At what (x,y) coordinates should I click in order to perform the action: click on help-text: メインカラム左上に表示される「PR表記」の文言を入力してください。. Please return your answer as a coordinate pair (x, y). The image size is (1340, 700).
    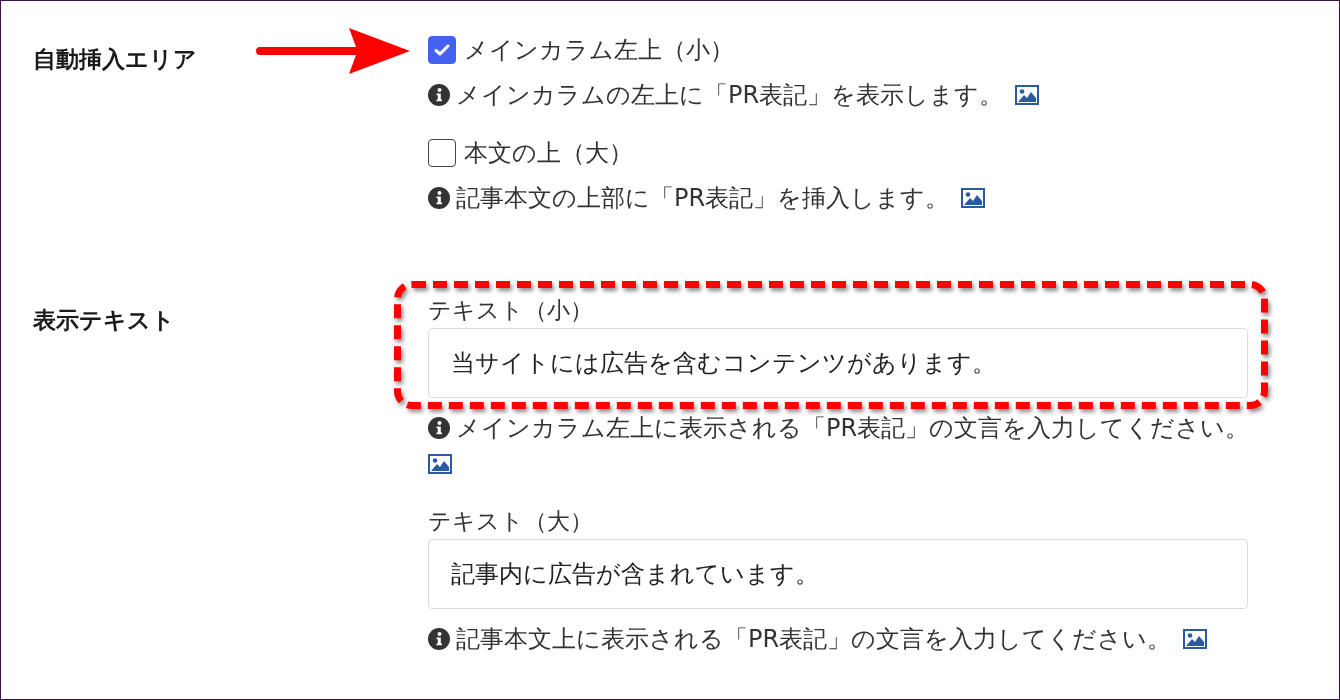
    Looking at the image, I should click on (853, 428).